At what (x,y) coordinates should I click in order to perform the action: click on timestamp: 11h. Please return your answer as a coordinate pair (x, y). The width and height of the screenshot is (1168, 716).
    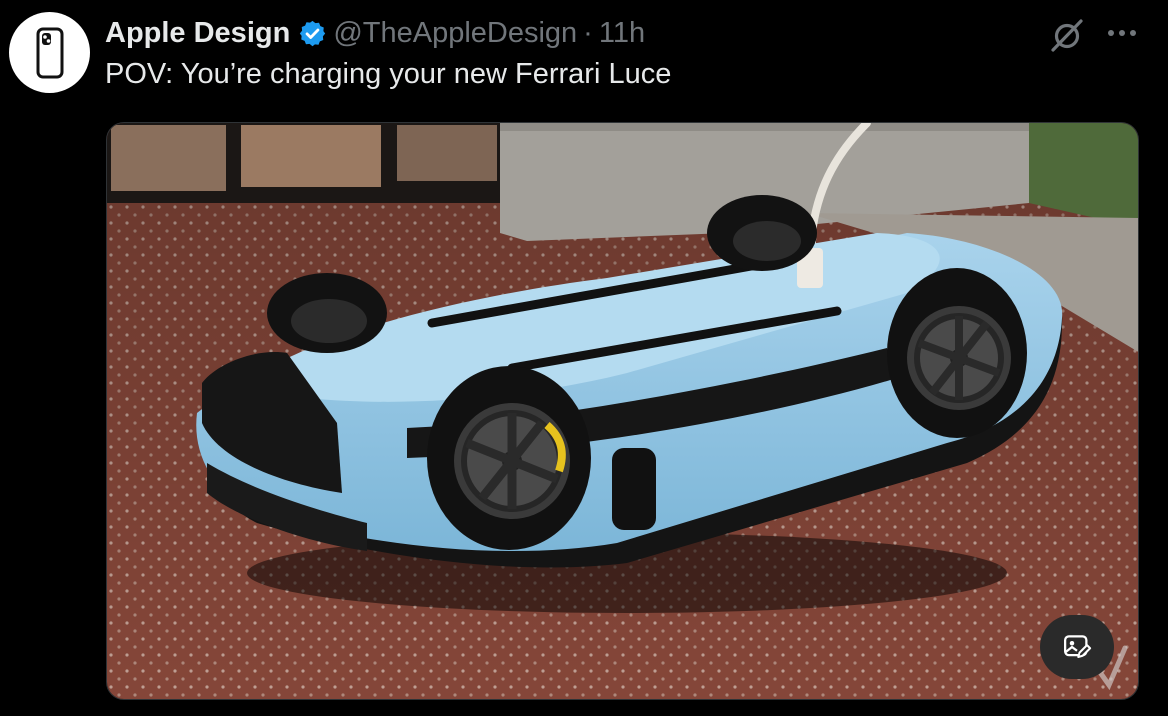
    Looking at the image, I should click on (622, 33).